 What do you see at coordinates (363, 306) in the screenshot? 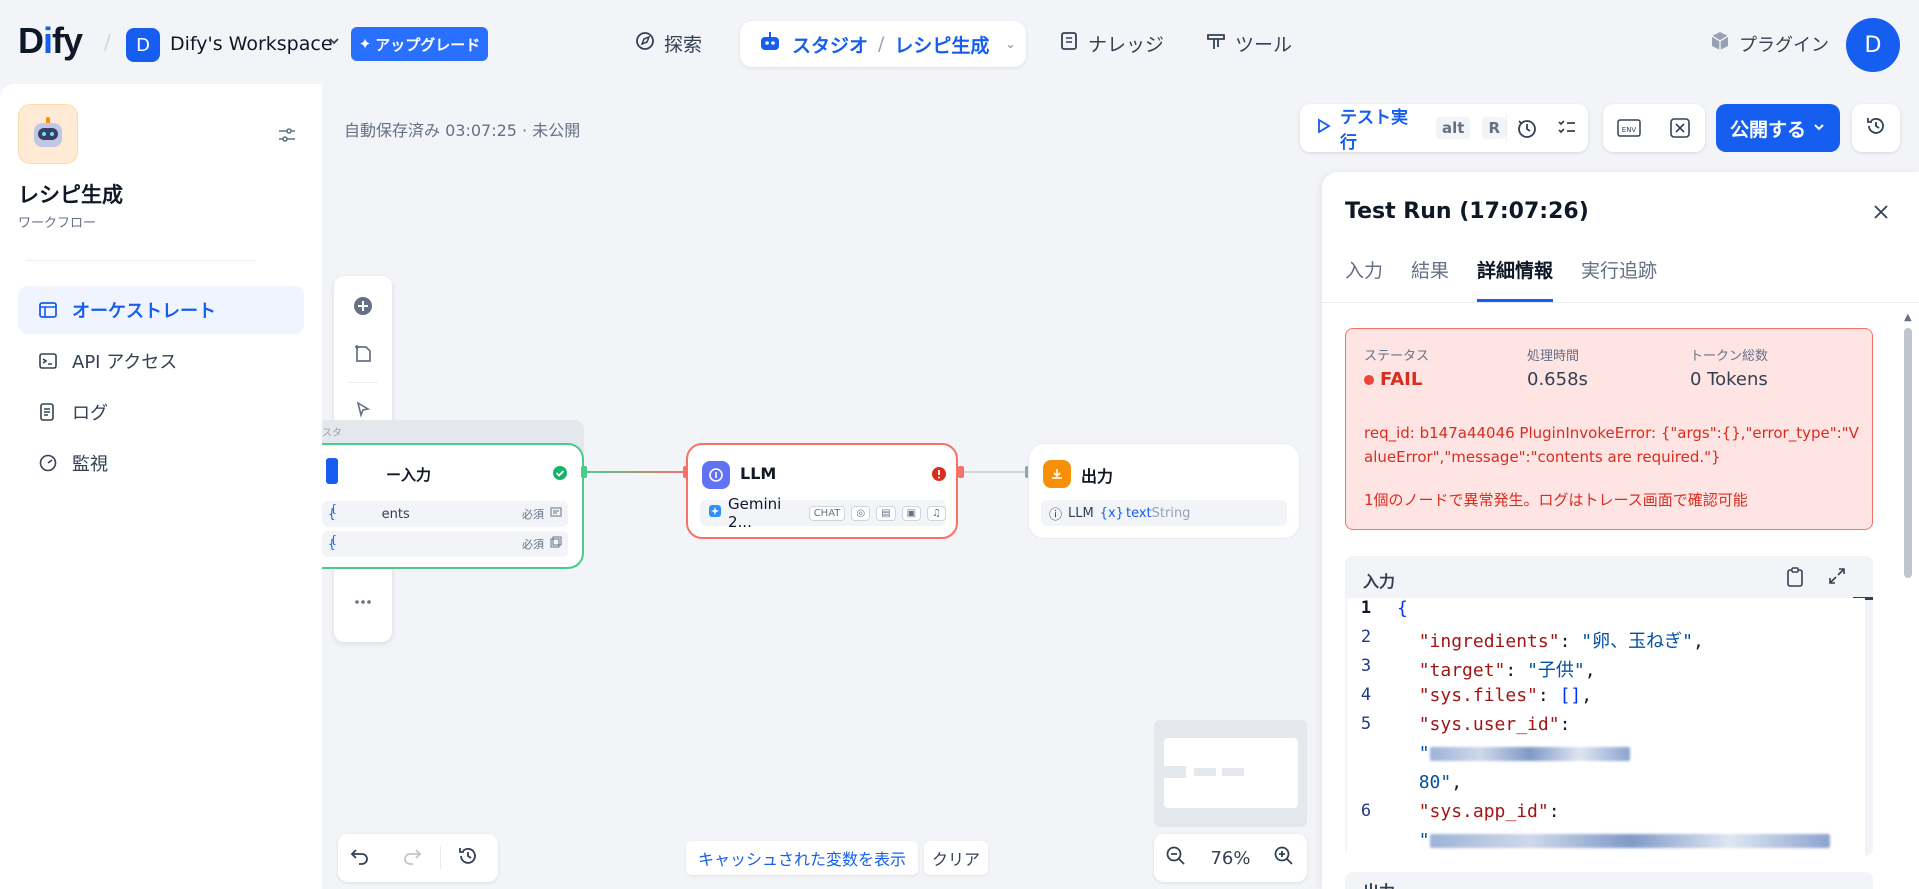
I see `add-node-icon` at bounding box center [363, 306].